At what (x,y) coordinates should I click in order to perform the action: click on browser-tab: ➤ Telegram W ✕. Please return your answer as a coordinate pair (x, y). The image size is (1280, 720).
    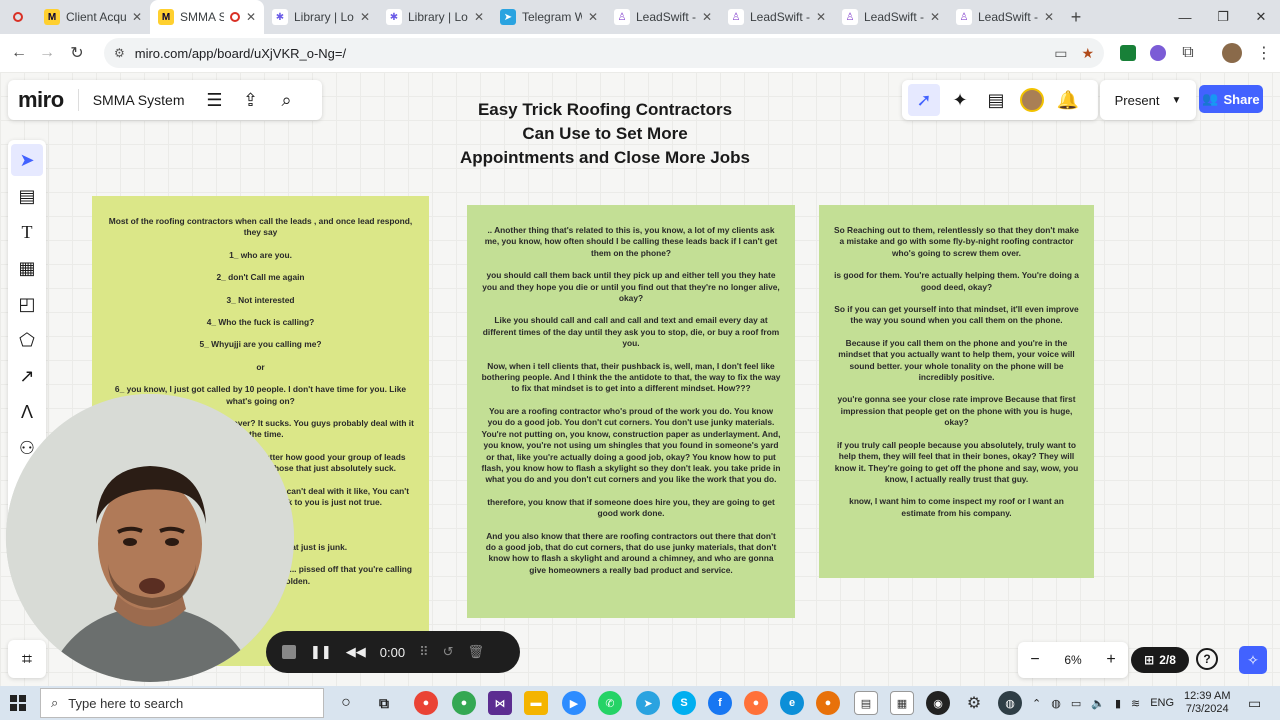
    Looking at the image, I should click on (549, 17).